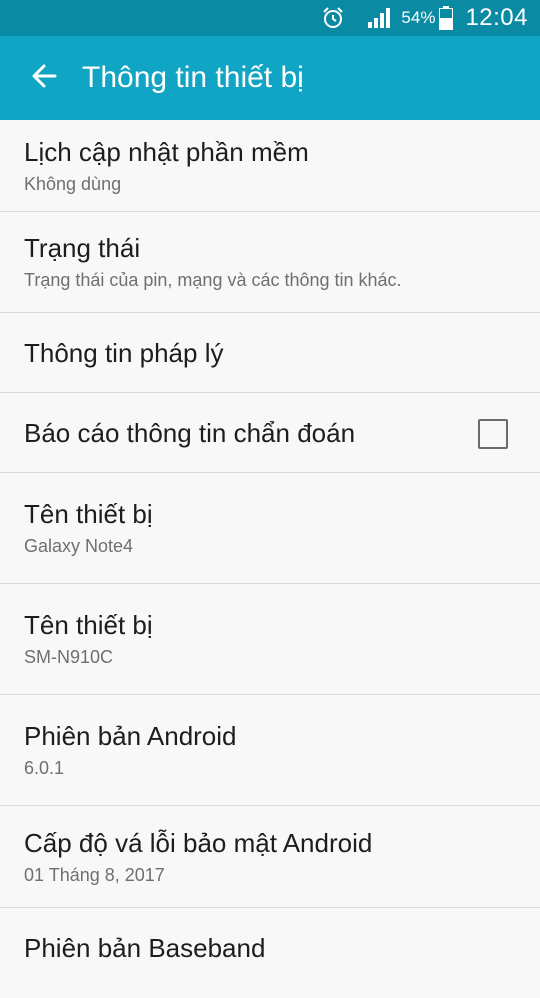  What do you see at coordinates (69, 657) in the screenshot?
I see `item-summary: SM-N910C` at bounding box center [69, 657].